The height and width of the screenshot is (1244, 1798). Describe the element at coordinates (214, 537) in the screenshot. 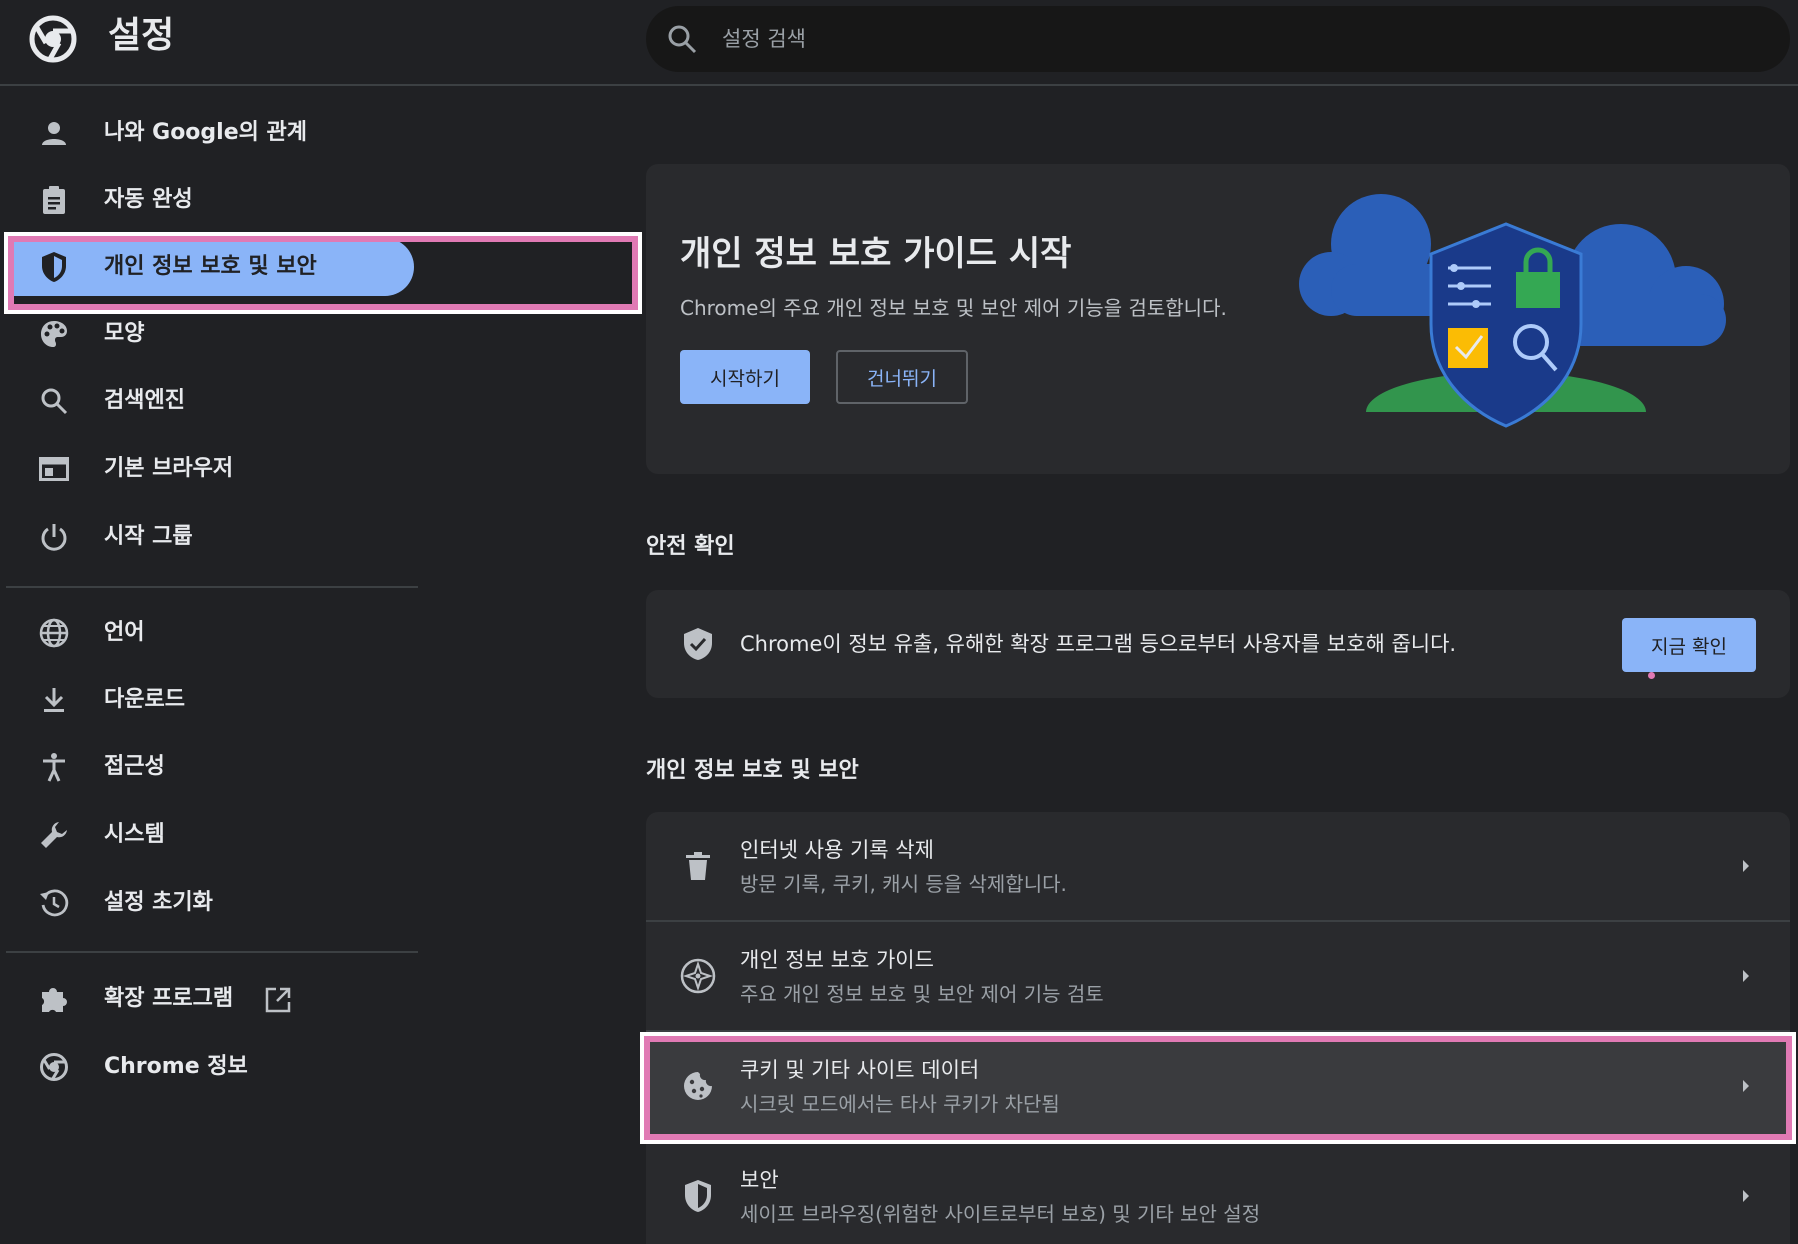

I see `sidebar-item-on-startup: 시작 그룹` at that location.